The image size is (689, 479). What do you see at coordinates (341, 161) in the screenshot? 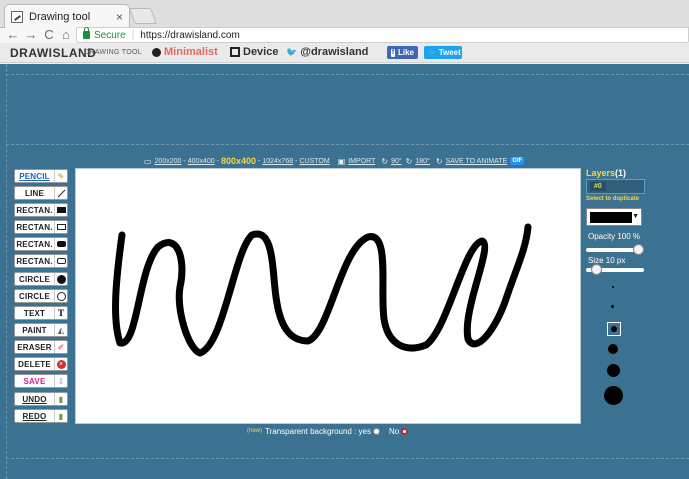
I see `image-import-icon: ▣` at bounding box center [341, 161].